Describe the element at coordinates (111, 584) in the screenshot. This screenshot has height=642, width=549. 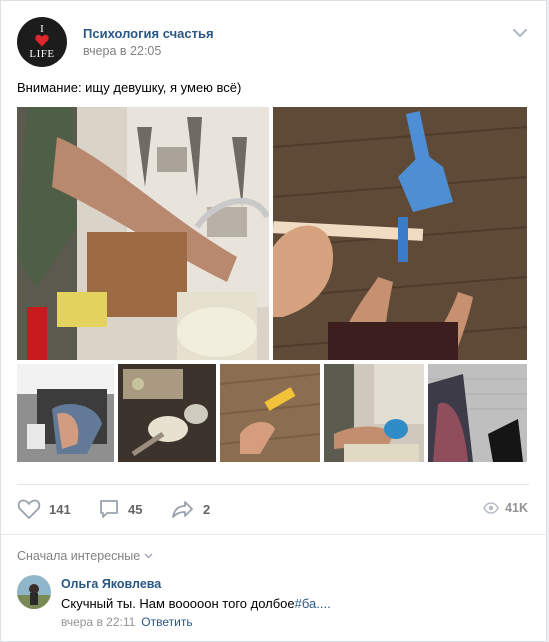
I see `comment-author: Ольга Яковлева` at that location.